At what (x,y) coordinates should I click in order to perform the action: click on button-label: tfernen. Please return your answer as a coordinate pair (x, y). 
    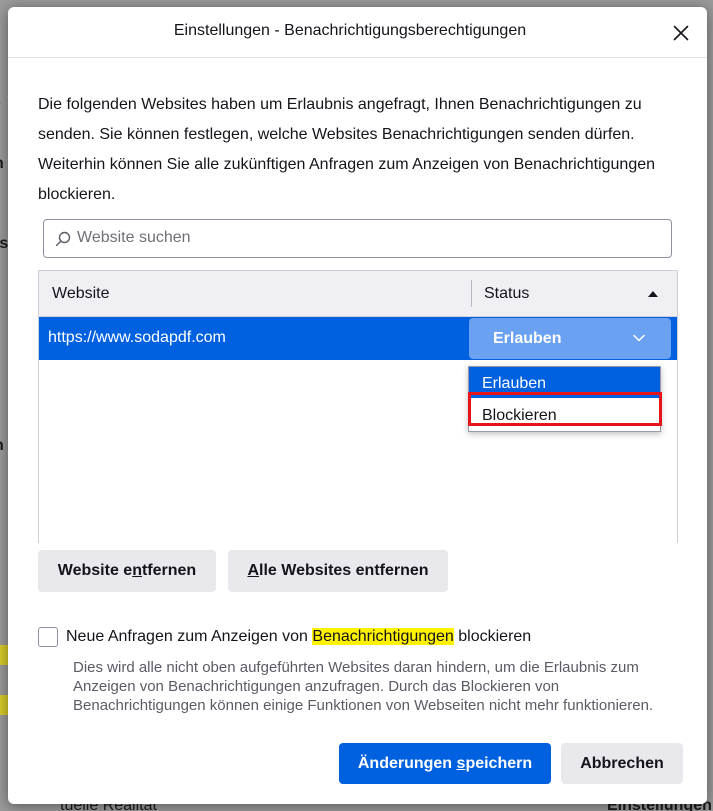
    Looking at the image, I should click on (169, 570).